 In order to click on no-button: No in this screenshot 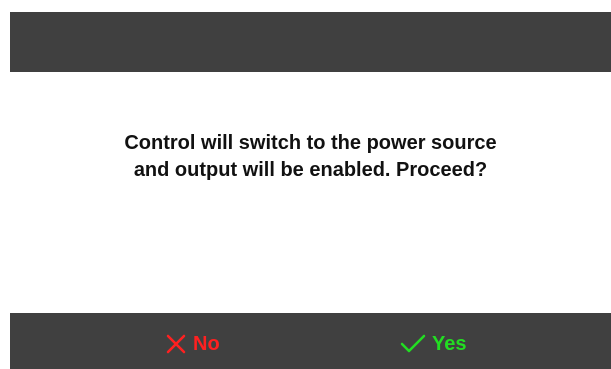, I will do `click(192, 344)`.